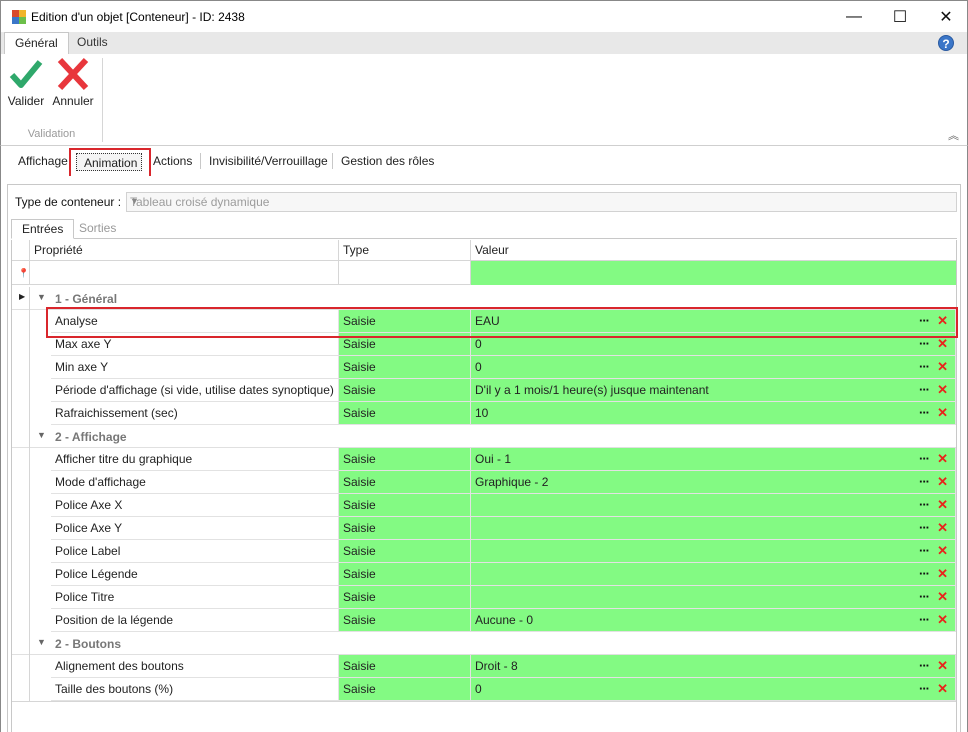 Image resolution: width=968 pixels, height=732 pixels. I want to click on property-value-cell: Graphique - 2 ··· ✕, so click(713, 482).